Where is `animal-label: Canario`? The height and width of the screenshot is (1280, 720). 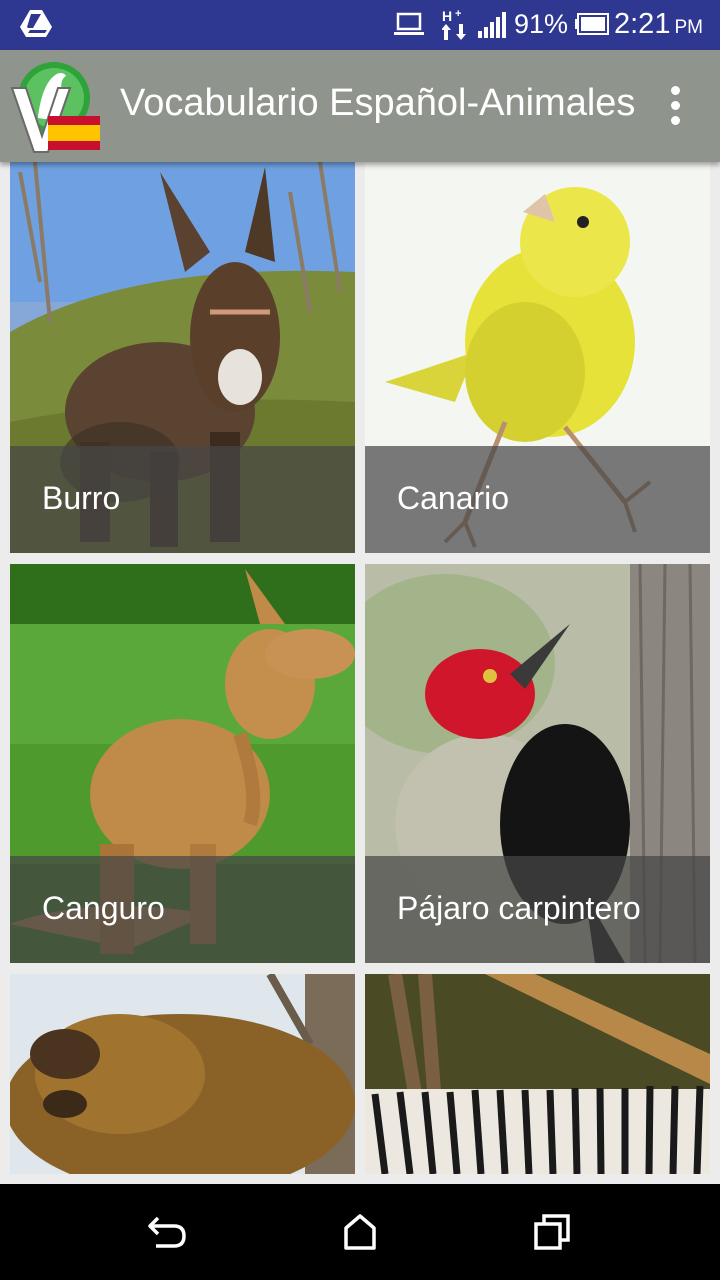 animal-label: Canario is located at coordinates (453, 498).